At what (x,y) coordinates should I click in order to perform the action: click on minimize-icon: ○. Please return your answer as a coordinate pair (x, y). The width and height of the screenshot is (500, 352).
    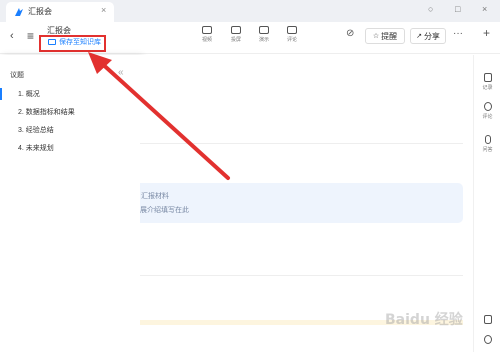
    Looking at the image, I should click on (430, 9).